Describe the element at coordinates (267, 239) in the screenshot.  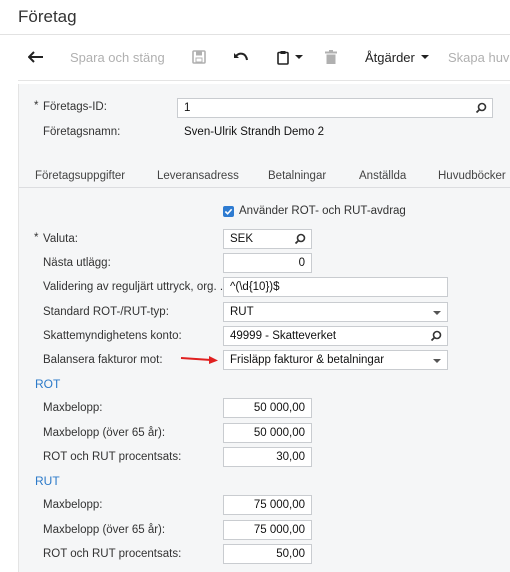
I see `currency-field: SEK` at that location.